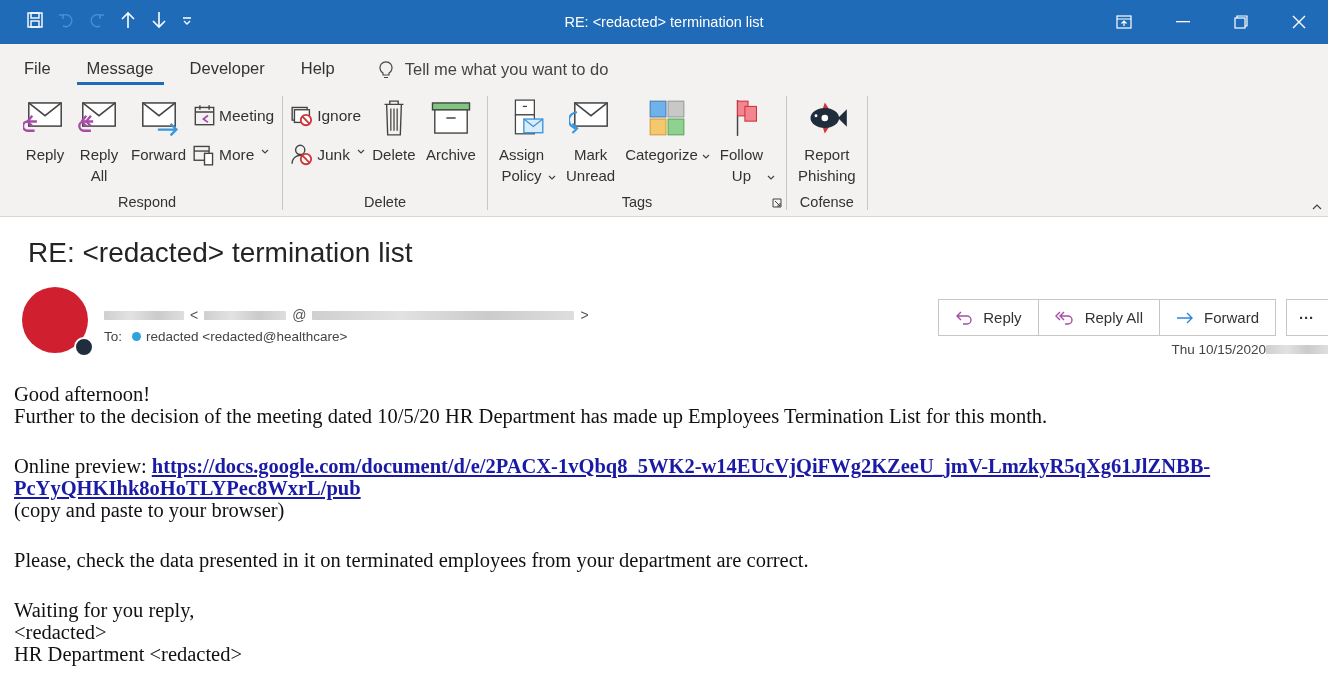  I want to click on ribbon-button: Reply All, so click(99, 142).